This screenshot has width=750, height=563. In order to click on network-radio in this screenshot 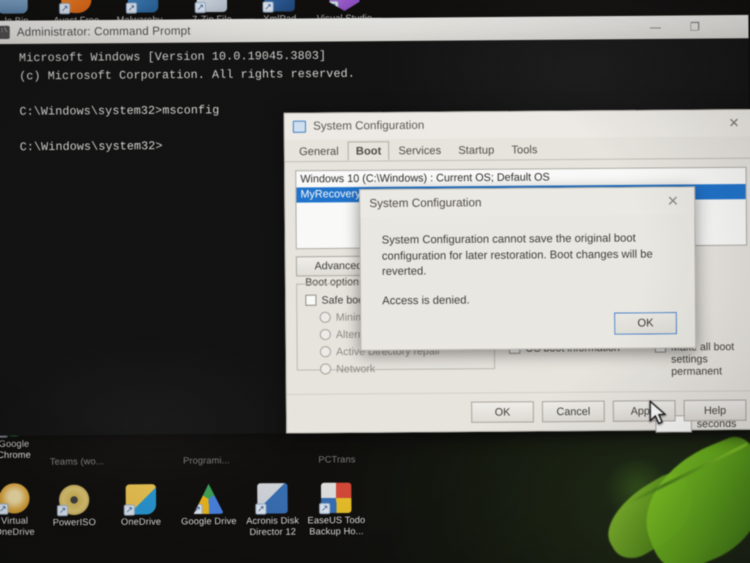, I will do `click(325, 369)`.